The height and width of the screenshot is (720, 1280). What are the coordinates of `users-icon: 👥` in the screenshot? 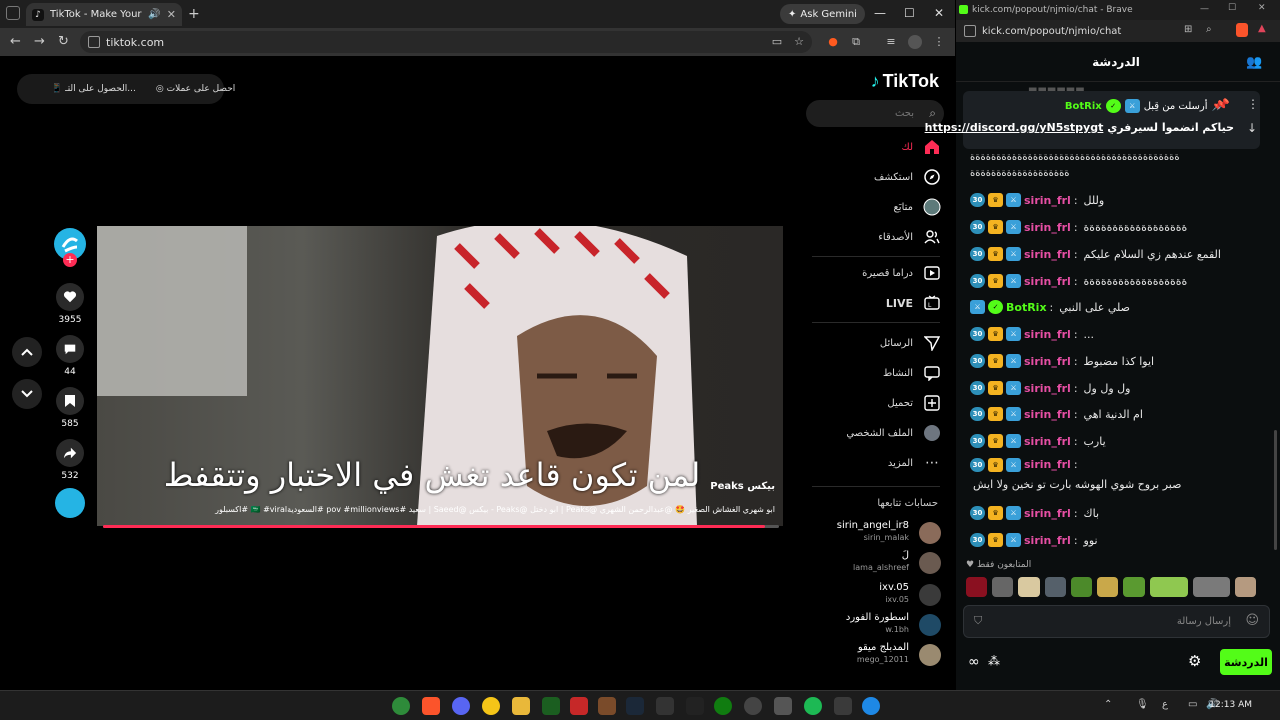 It's located at (1254, 62).